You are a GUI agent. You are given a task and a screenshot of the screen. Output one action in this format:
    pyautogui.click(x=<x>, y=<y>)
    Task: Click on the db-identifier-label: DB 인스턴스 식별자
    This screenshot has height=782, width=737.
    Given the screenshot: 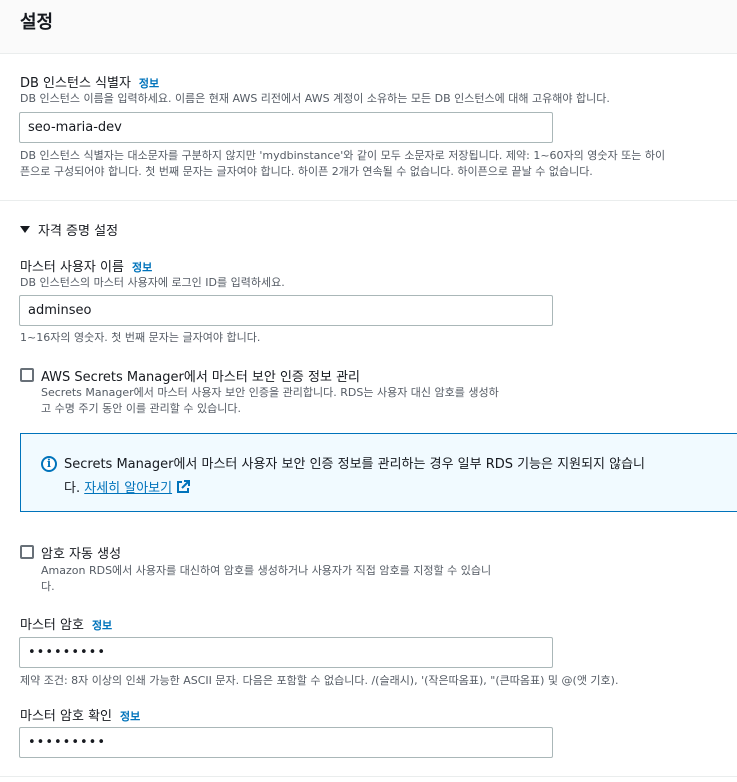 What is the action you would take?
    pyautogui.click(x=75, y=83)
    